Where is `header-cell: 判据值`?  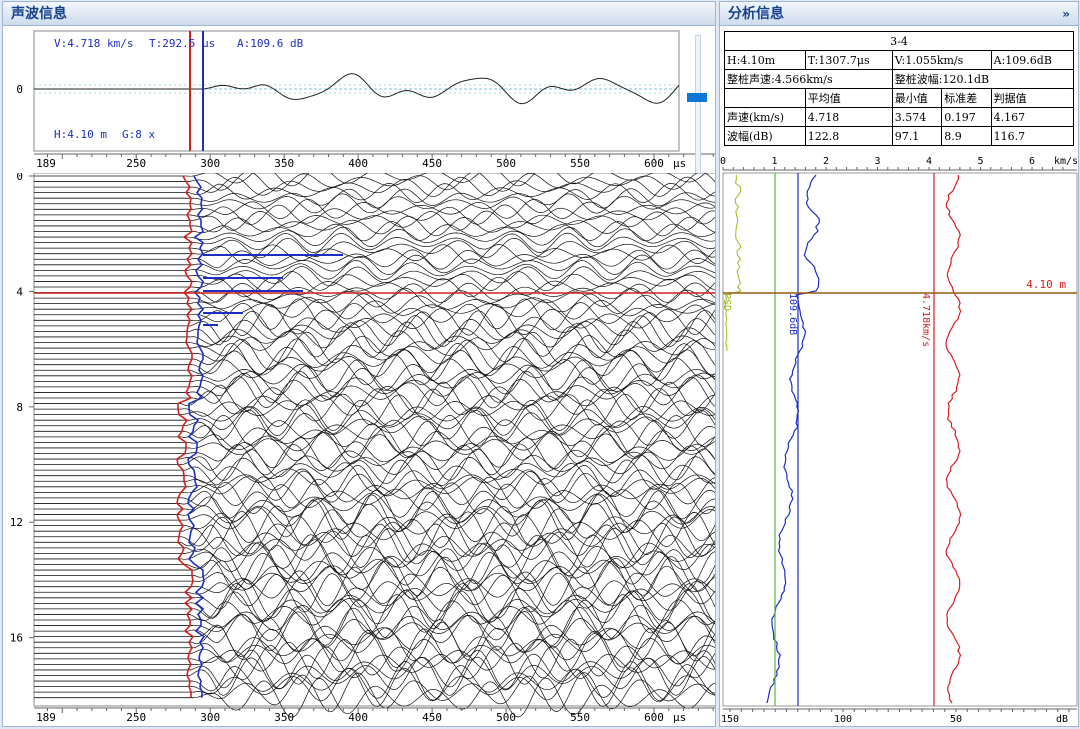
header-cell: 判据值 is located at coordinates (1032, 98).